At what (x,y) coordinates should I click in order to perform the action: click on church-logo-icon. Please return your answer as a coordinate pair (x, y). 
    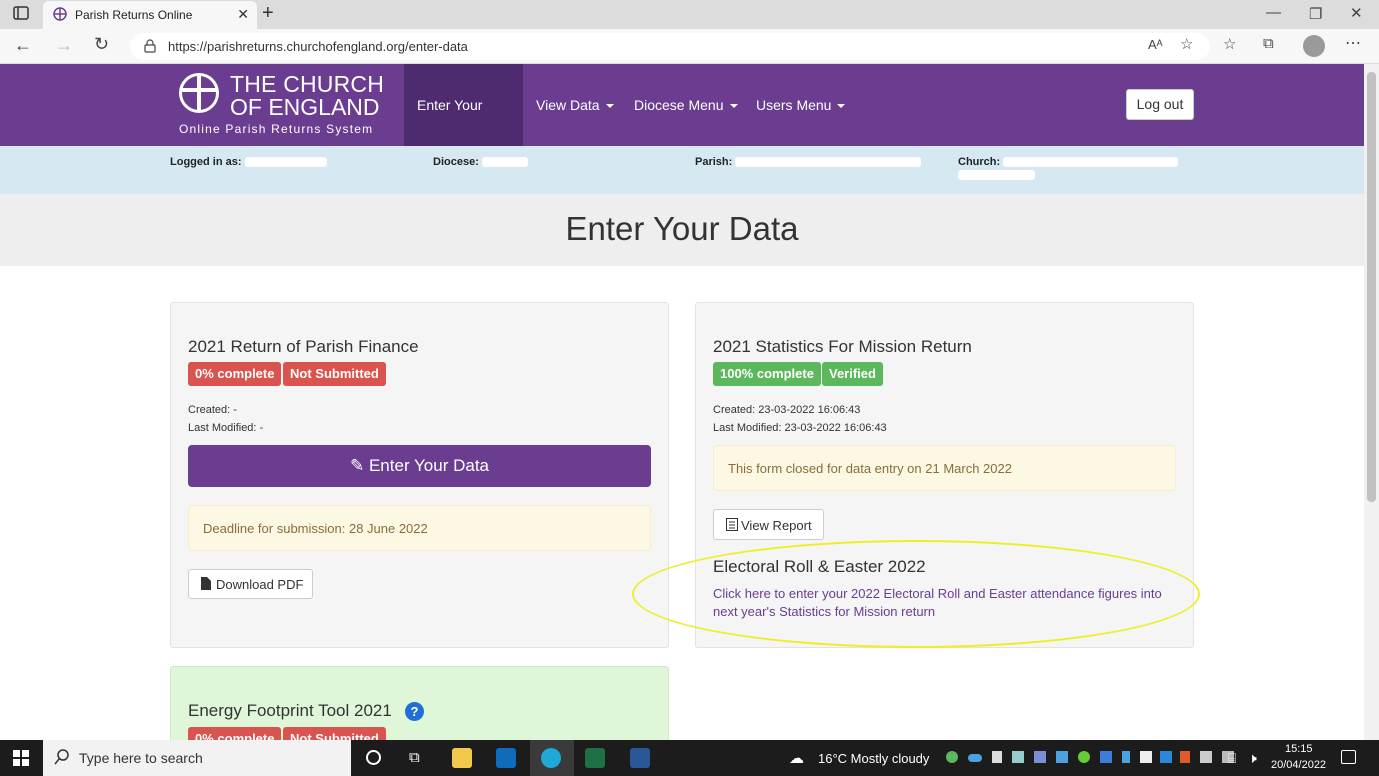
    Looking at the image, I should click on (199, 93).